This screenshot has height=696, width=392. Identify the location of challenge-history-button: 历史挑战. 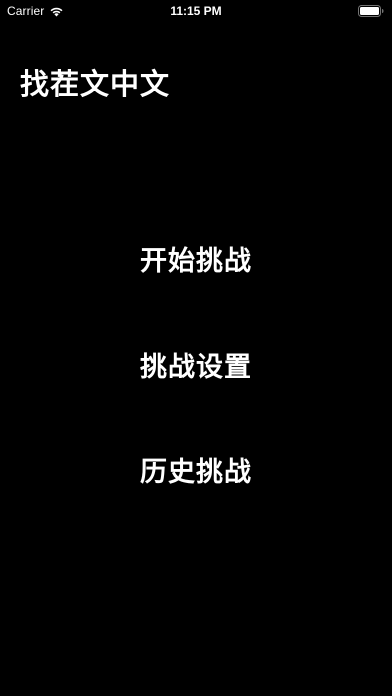
(196, 473).